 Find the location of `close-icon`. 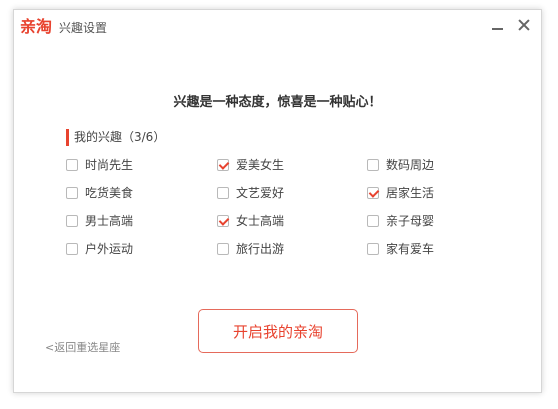

close-icon is located at coordinates (524, 25).